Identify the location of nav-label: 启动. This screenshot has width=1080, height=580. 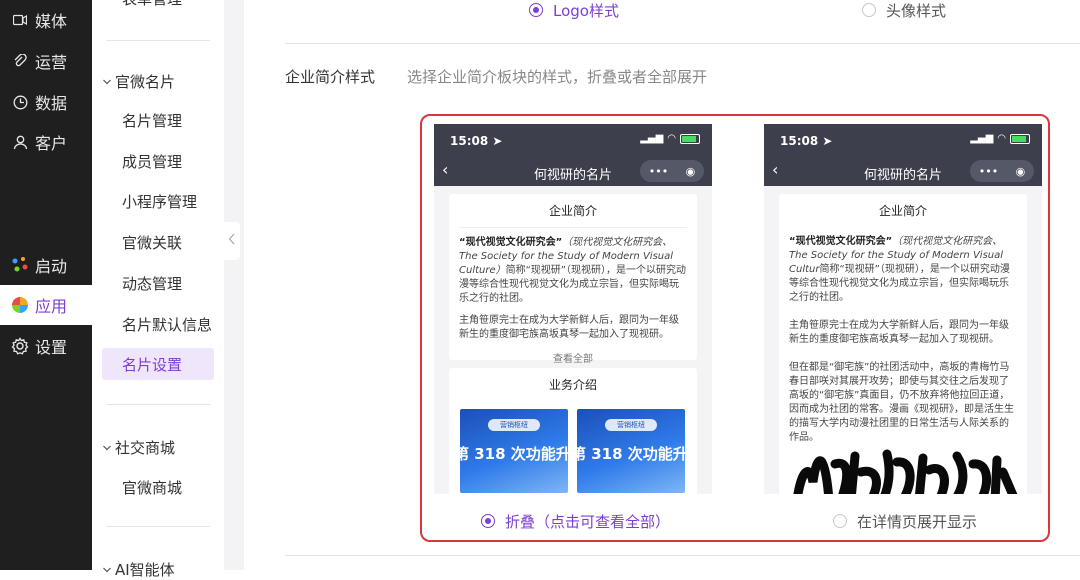
(51, 266).